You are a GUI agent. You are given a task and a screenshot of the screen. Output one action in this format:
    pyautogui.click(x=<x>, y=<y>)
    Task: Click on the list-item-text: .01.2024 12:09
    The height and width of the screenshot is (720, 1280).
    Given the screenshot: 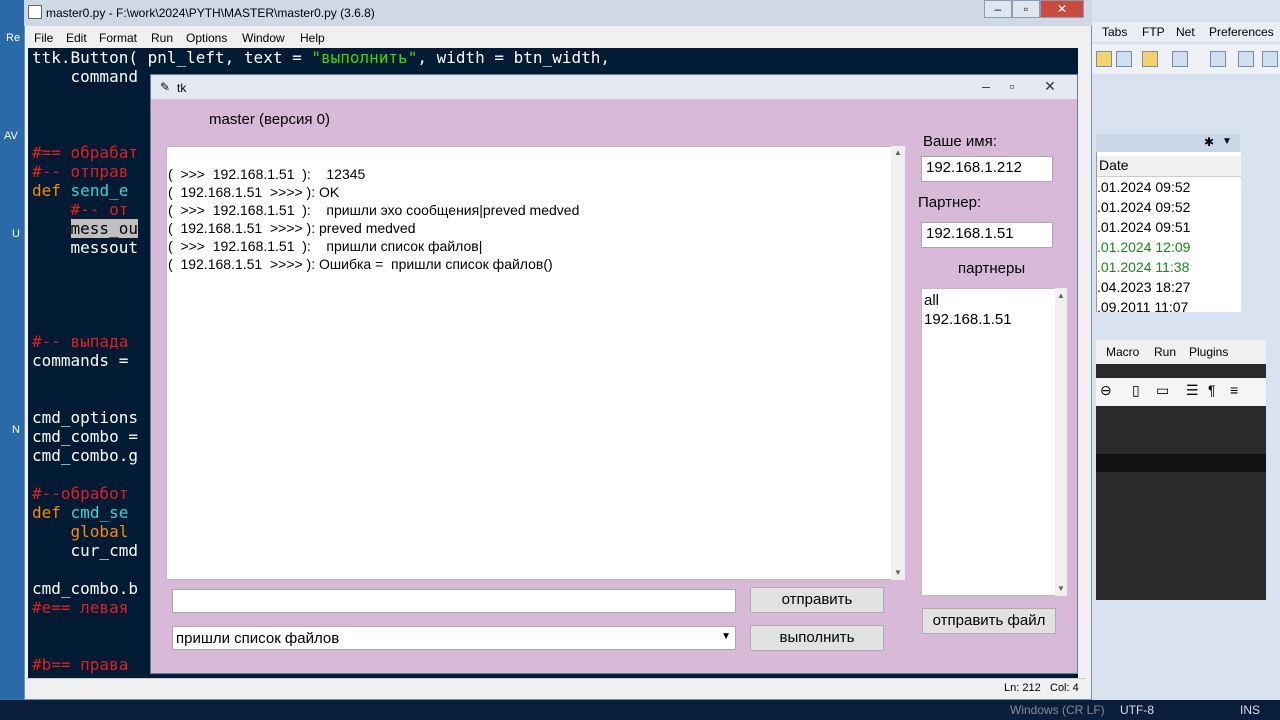 What is the action you would take?
    pyautogui.click(x=1144, y=247)
    